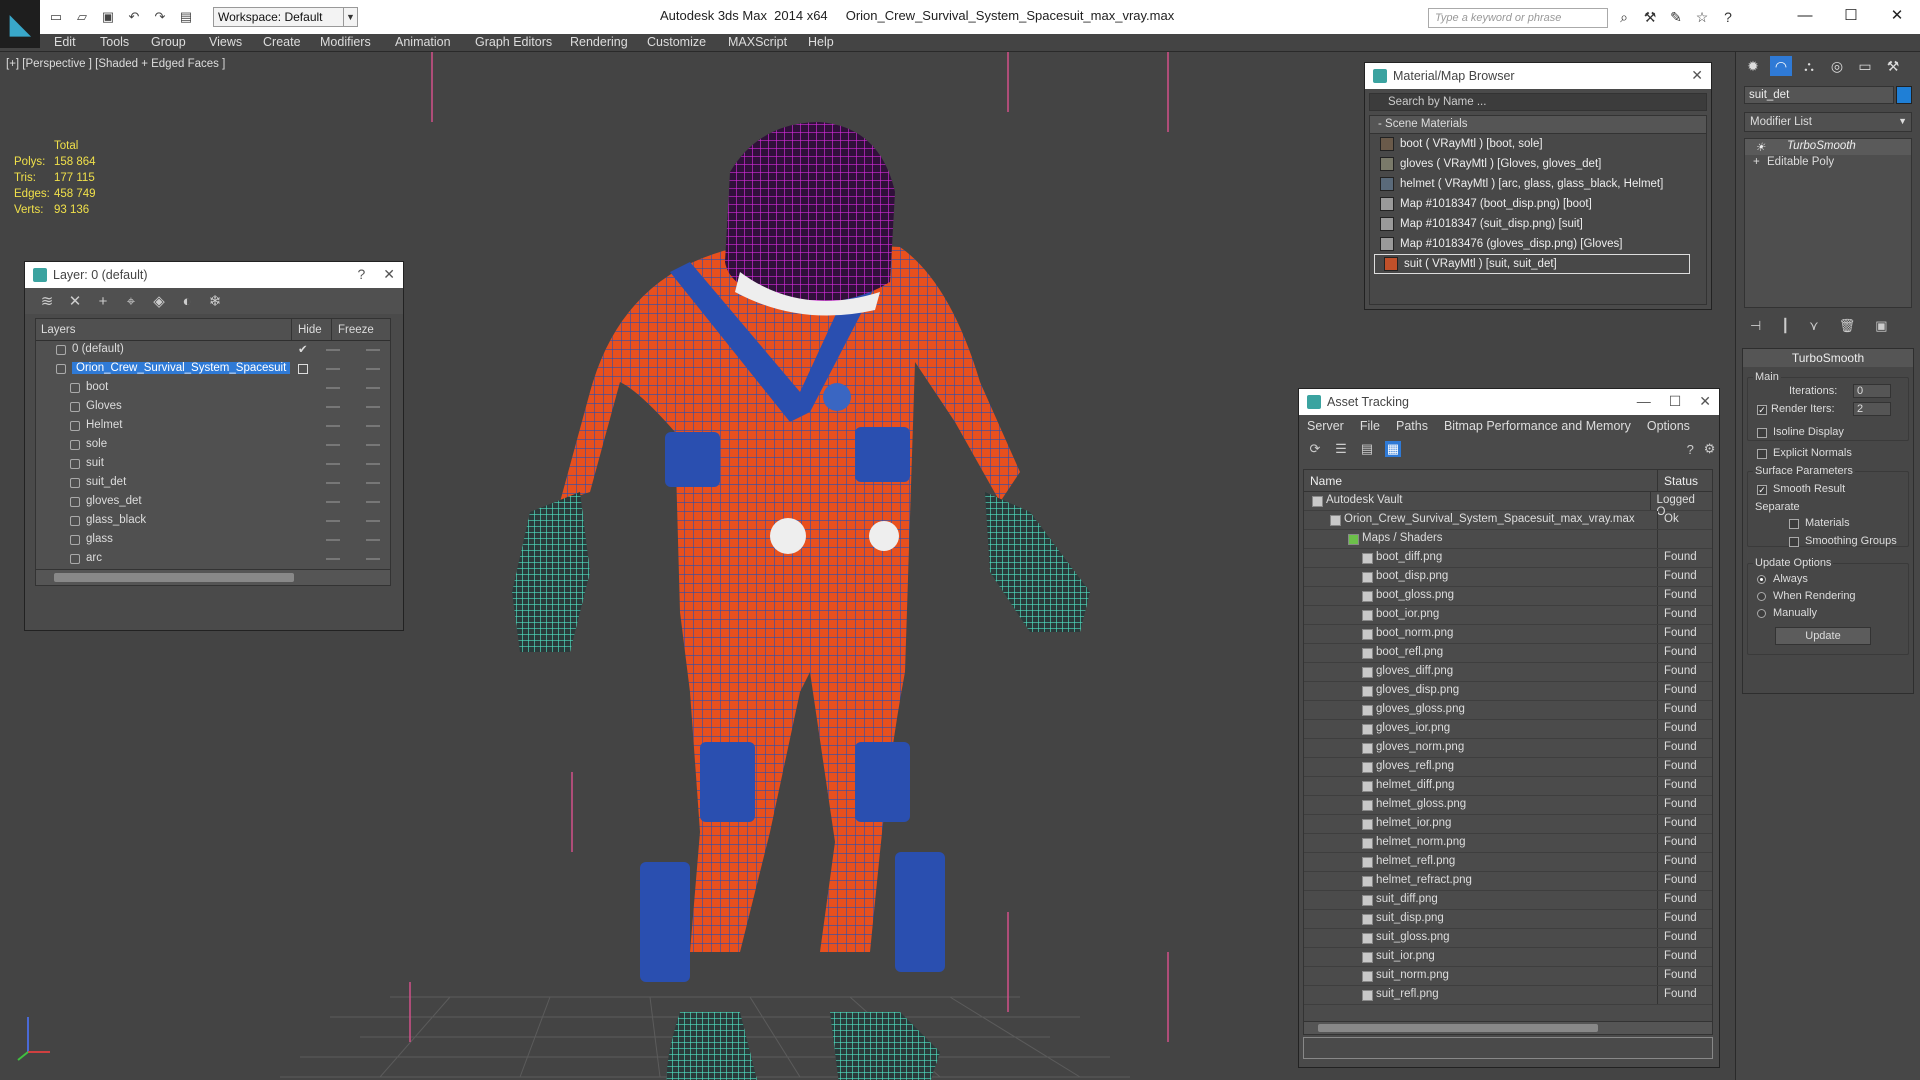  I want to click on menu-modifiers: Modifiers, so click(345, 42).